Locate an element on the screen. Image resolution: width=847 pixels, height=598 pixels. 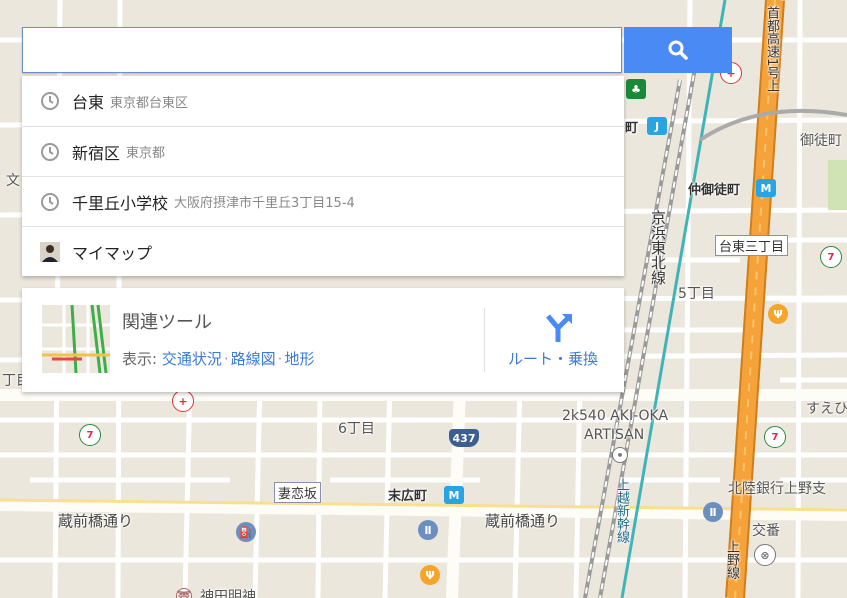
traffic-map-thumbnail is located at coordinates (76, 339).